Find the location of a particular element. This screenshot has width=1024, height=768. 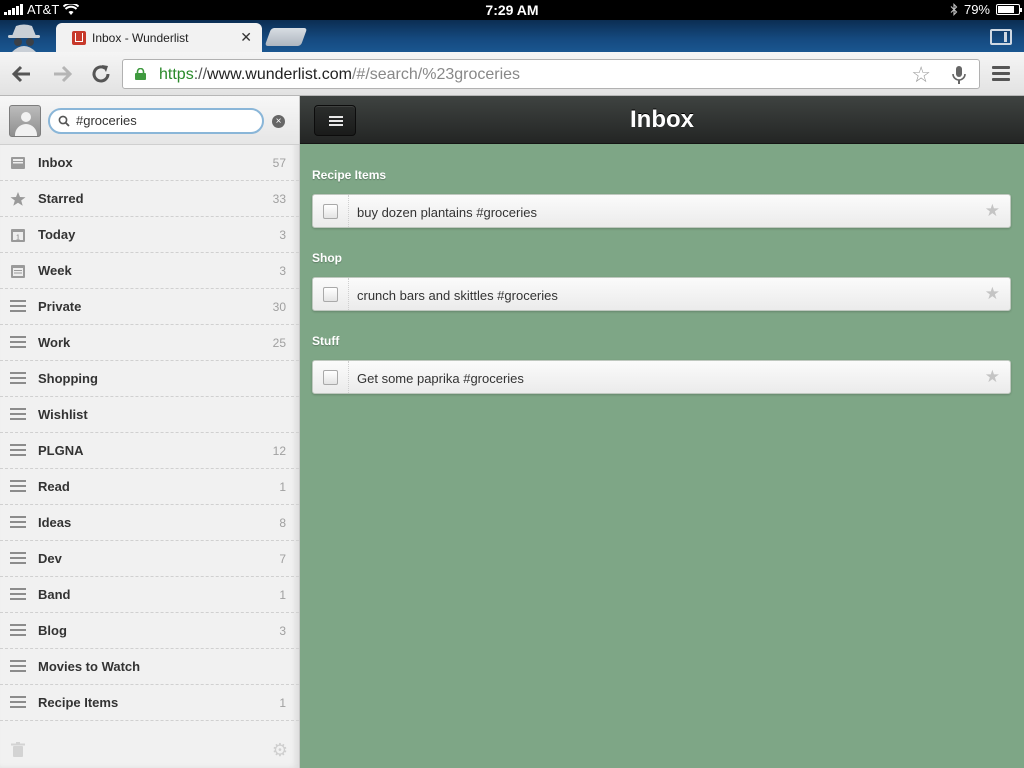

incognito-icon is located at coordinates (24, 38).